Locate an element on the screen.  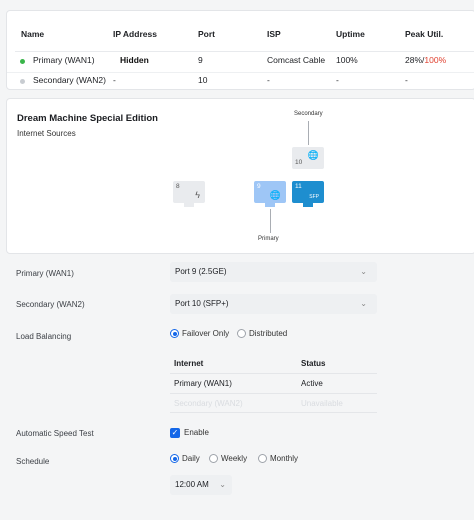
peak-max: 100% is located at coordinates (435, 60).